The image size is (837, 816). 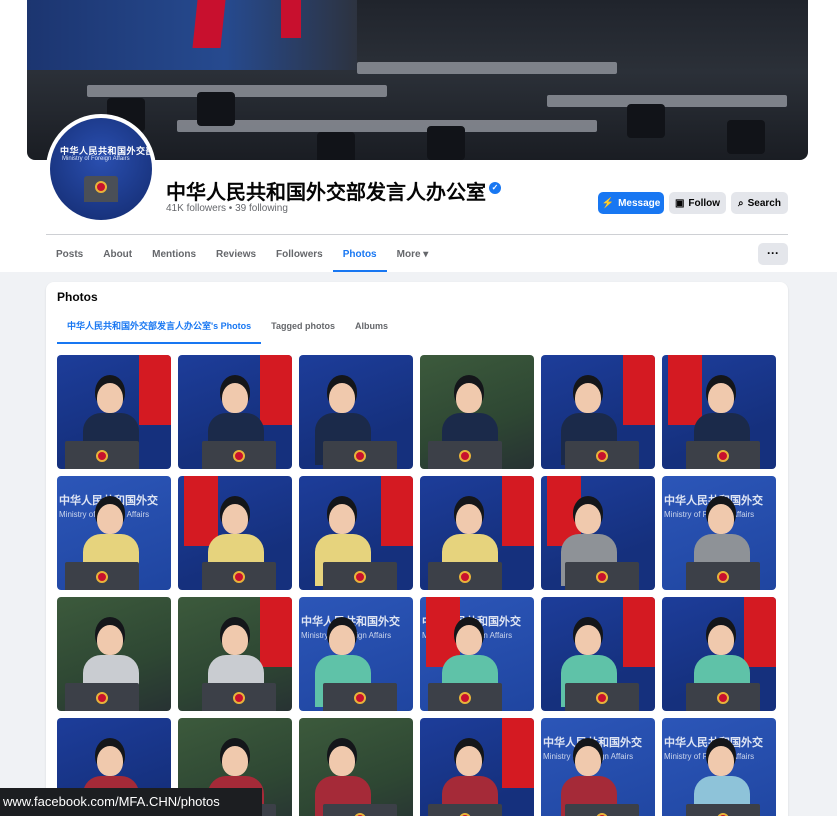 I want to click on backdrop-lettering: 中华人民共和国外交, so click(x=350, y=622).